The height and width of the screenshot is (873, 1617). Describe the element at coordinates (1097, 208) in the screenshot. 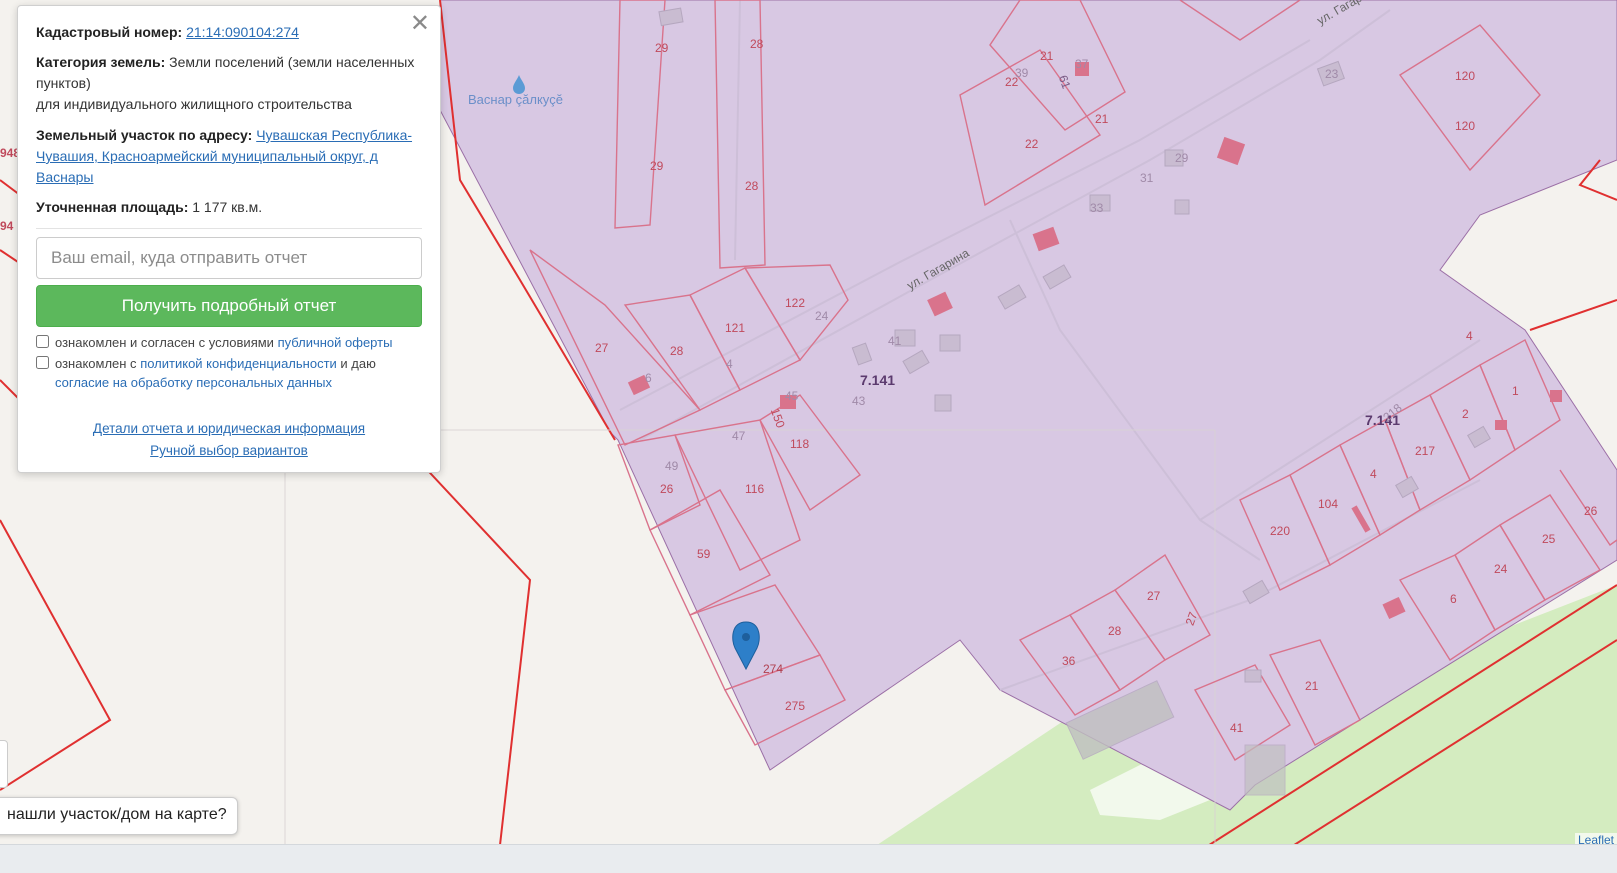

I see `parcel-number: 33` at that location.